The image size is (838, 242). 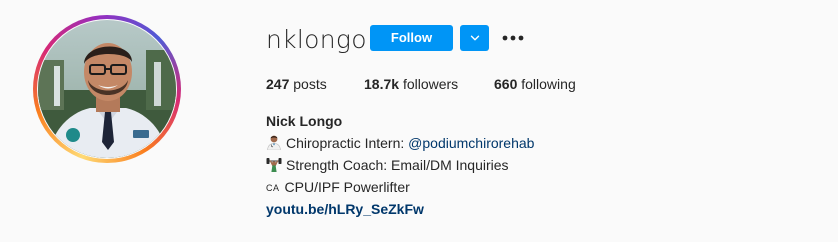 I want to click on canada-flag-icon: CA, so click(x=273, y=188).